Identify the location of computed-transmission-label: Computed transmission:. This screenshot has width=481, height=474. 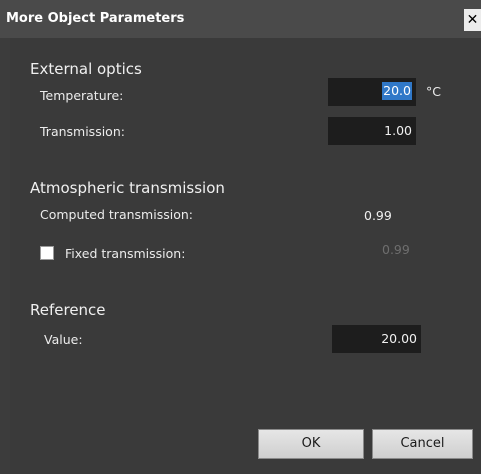
(116, 214).